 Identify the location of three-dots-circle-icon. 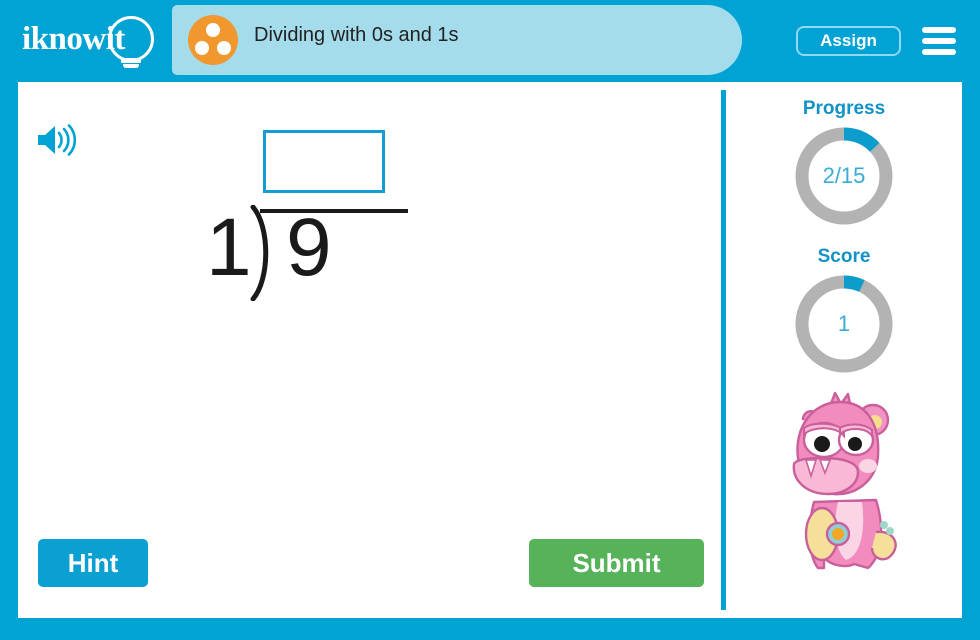
(213, 40).